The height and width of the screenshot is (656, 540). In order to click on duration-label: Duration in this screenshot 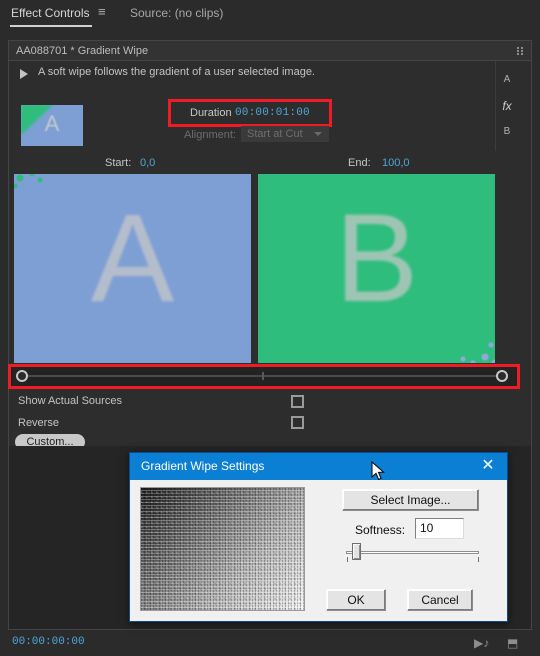, I will do `click(211, 113)`.